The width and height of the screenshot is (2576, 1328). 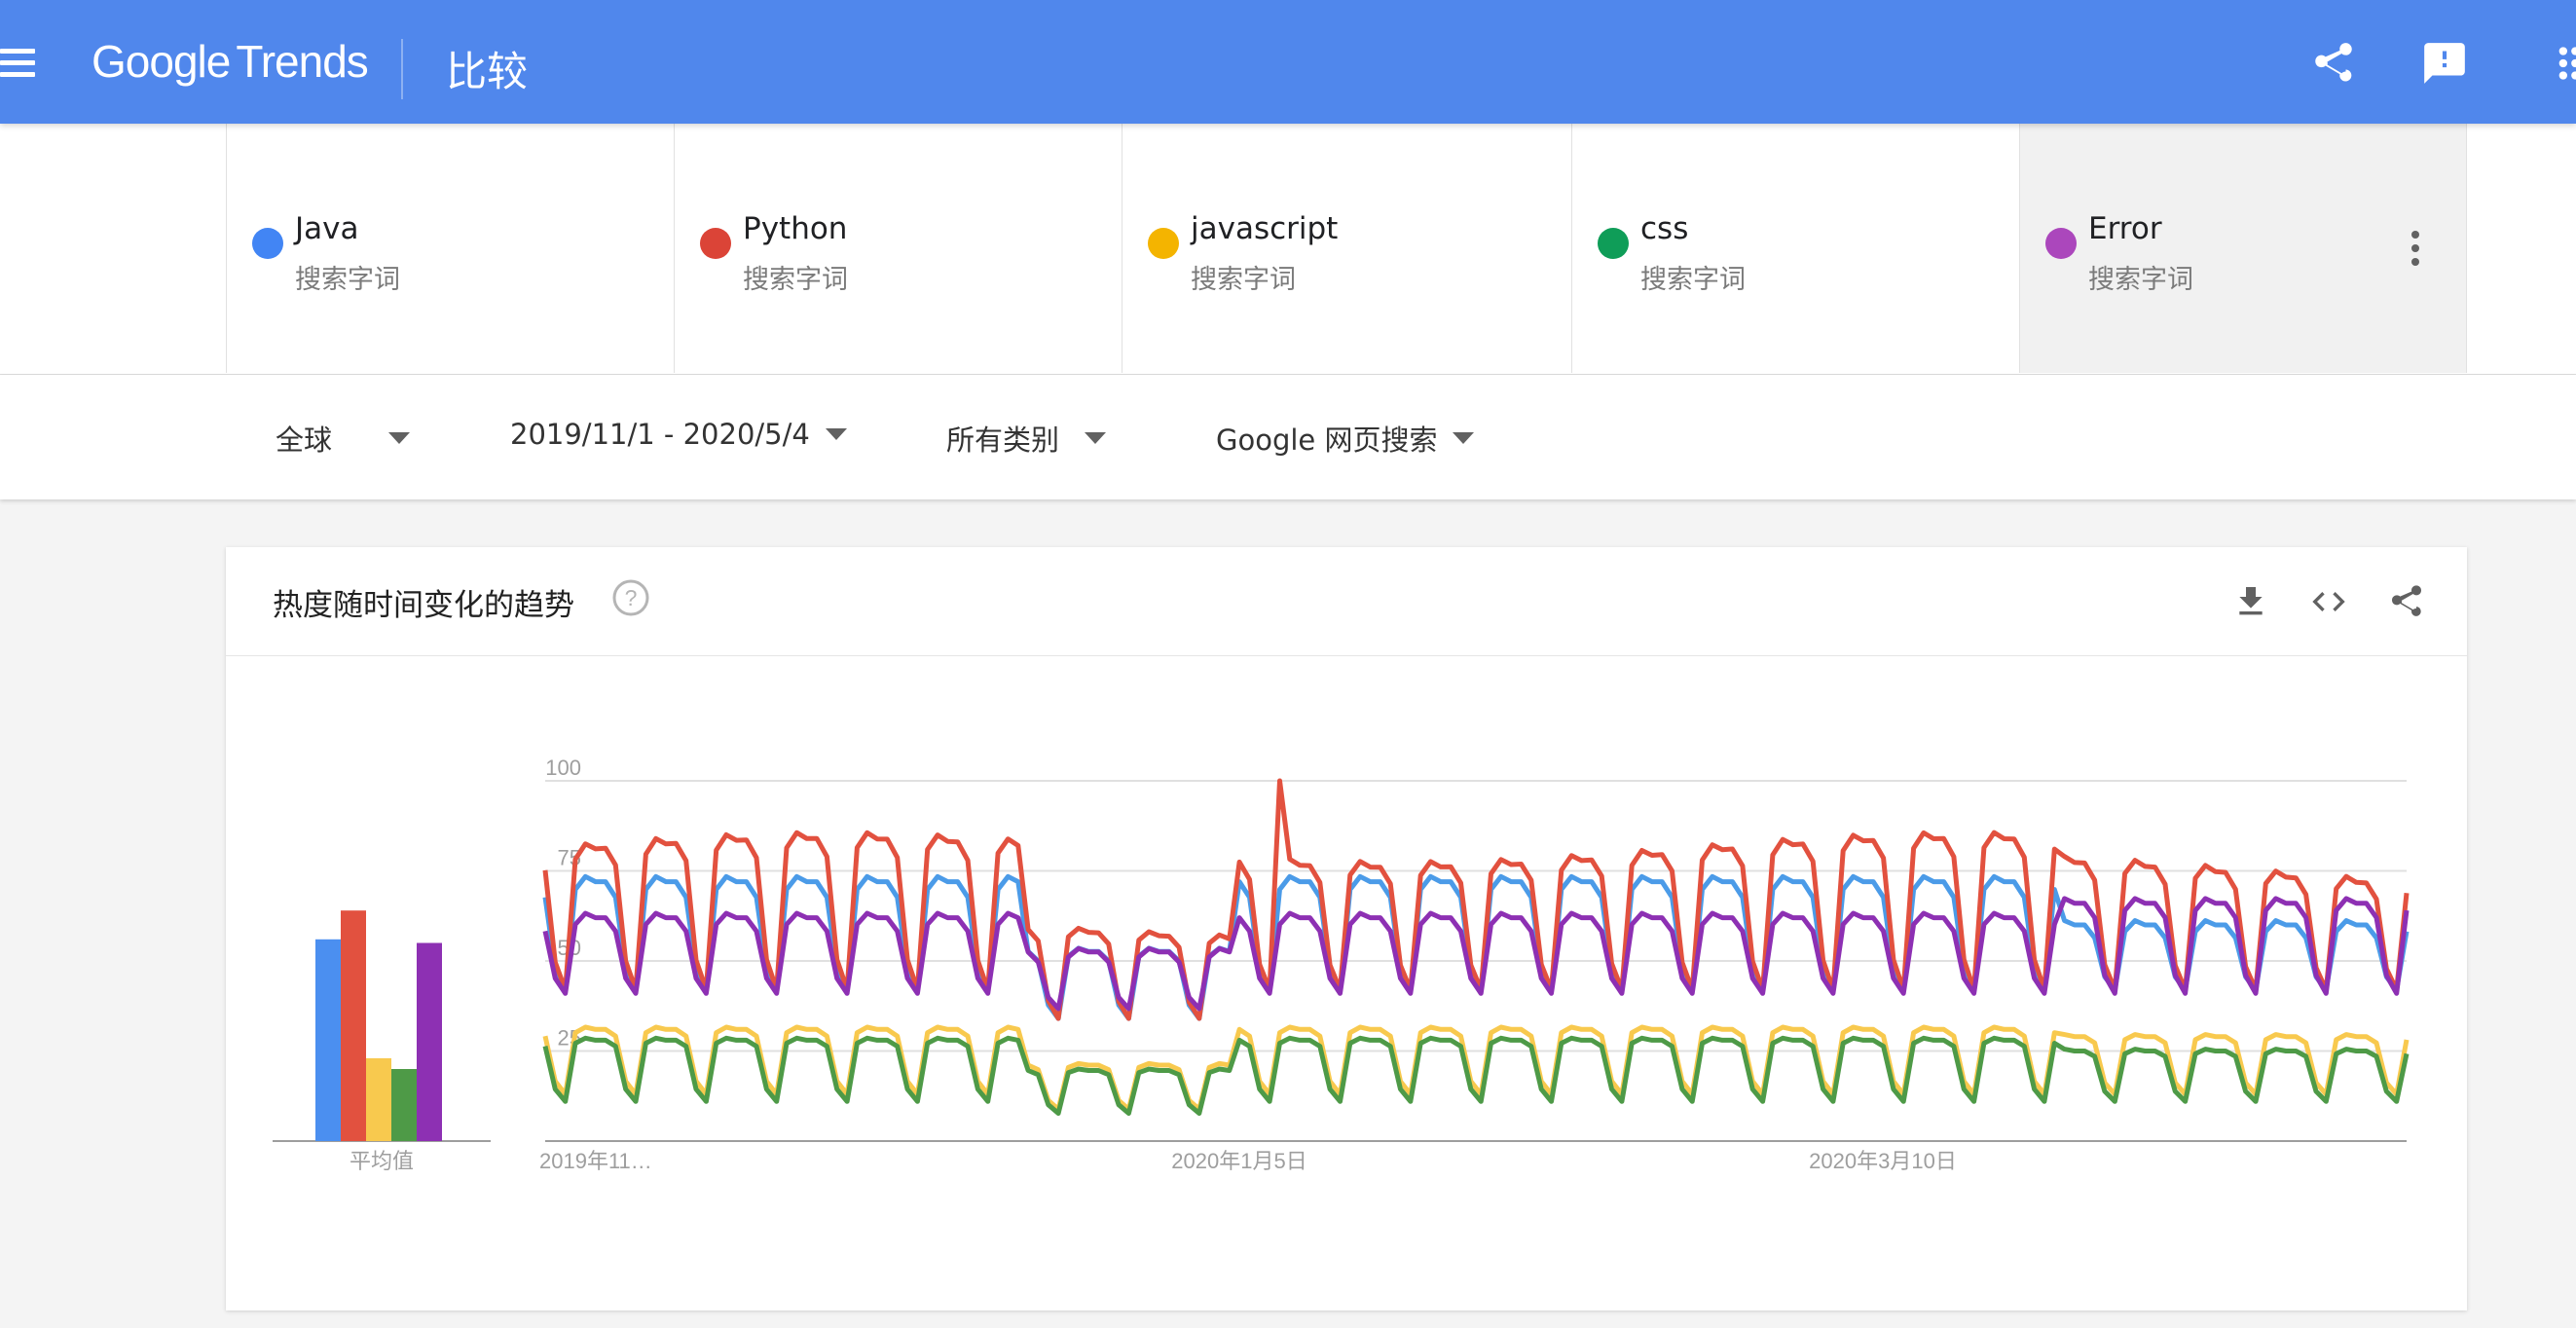 I want to click on filter-bar: 全球 2019/11/1 - 2020/5/4 所有类别 Google 网页搜索, so click(x=1288, y=437).